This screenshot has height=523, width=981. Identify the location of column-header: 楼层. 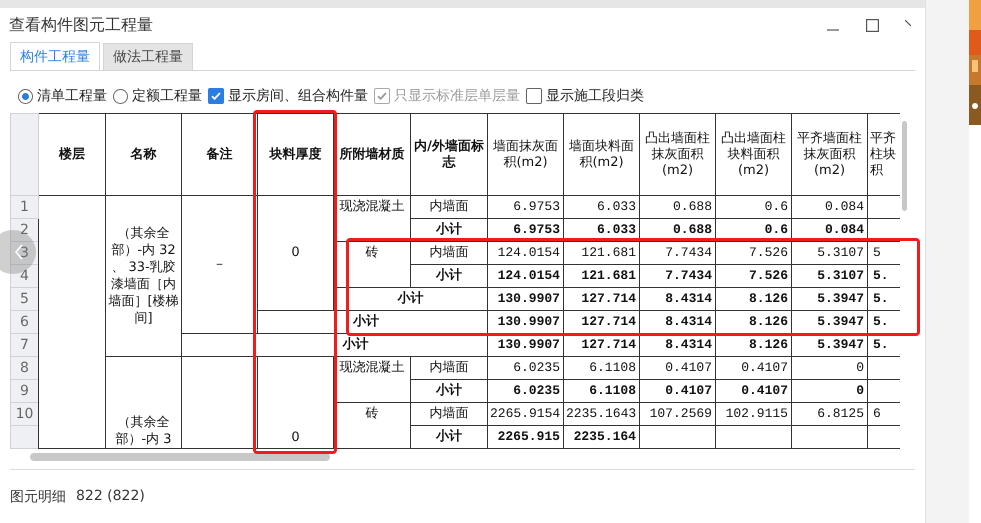
(72, 155).